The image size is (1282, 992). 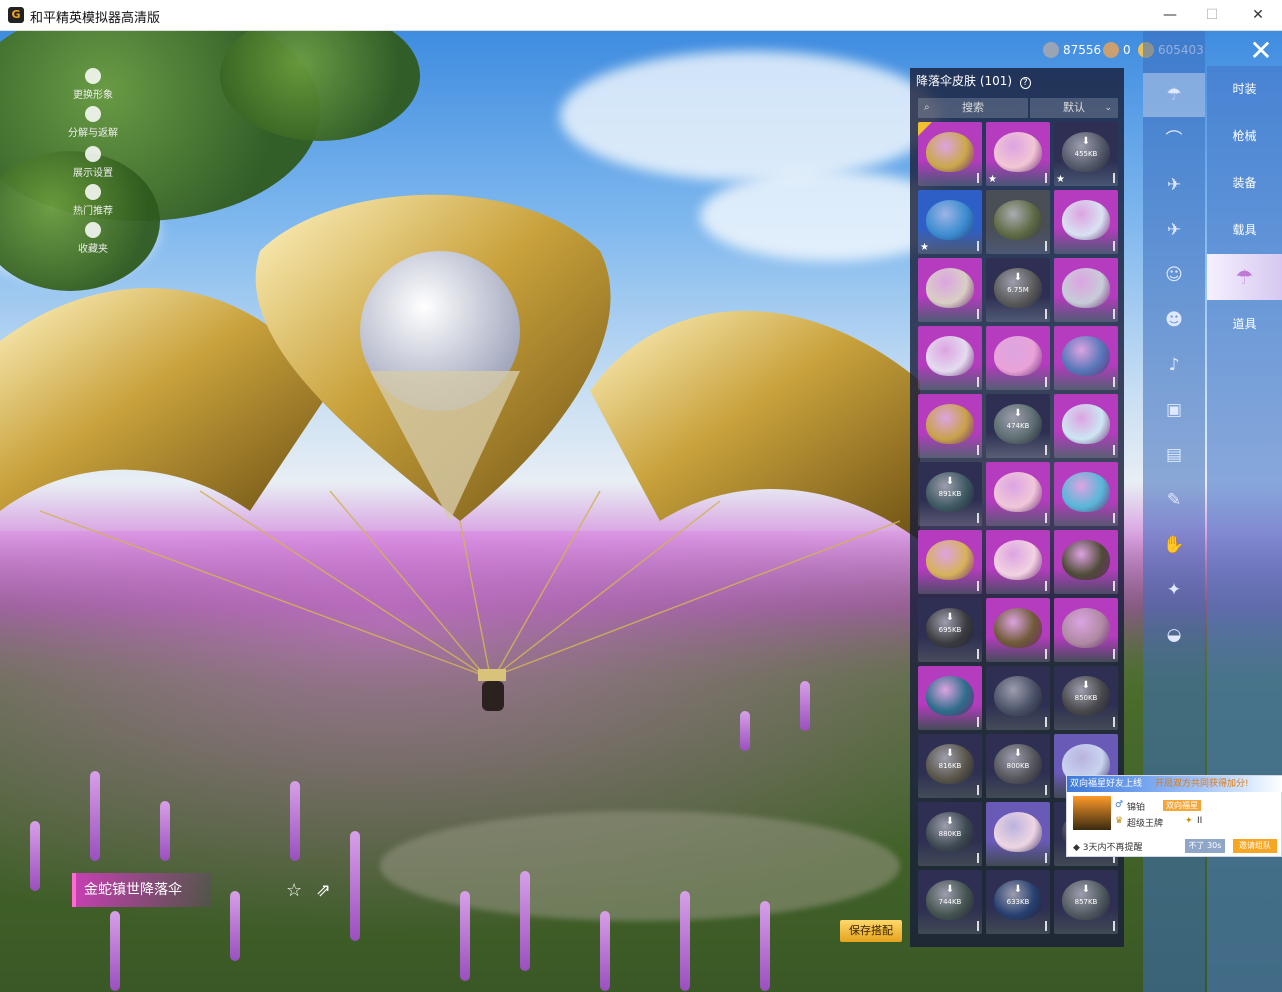 I want to click on person-icon, so click(x=93, y=76).